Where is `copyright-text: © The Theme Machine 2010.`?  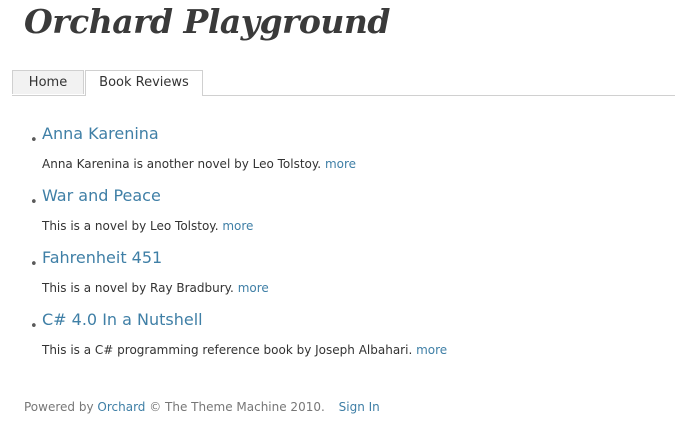 copyright-text: © The Theme Machine 2010. is located at coordinates (237, 407).